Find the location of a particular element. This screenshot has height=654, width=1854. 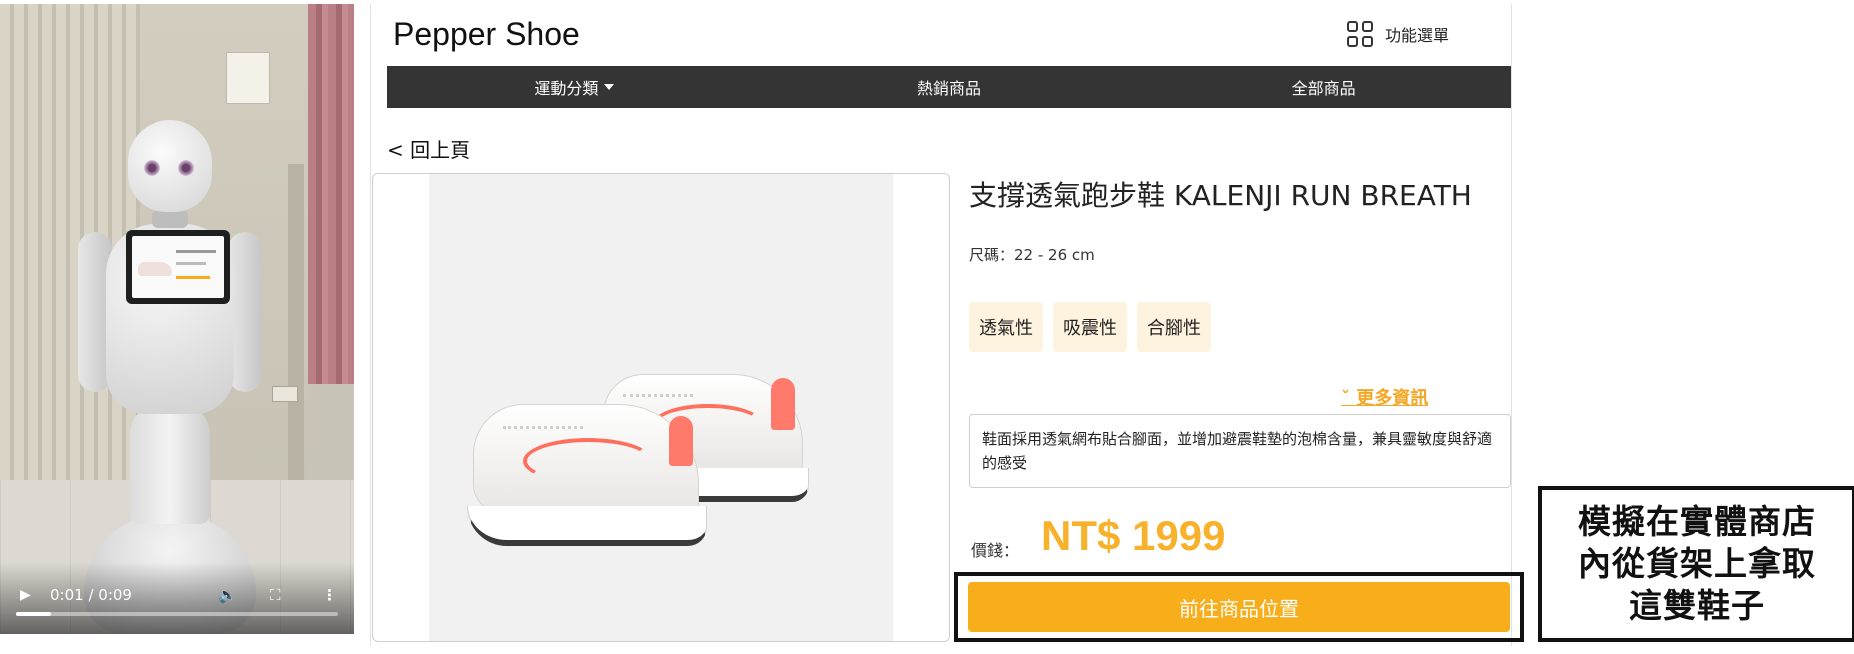

robot-right-eye is located at coordinates (186, 168).